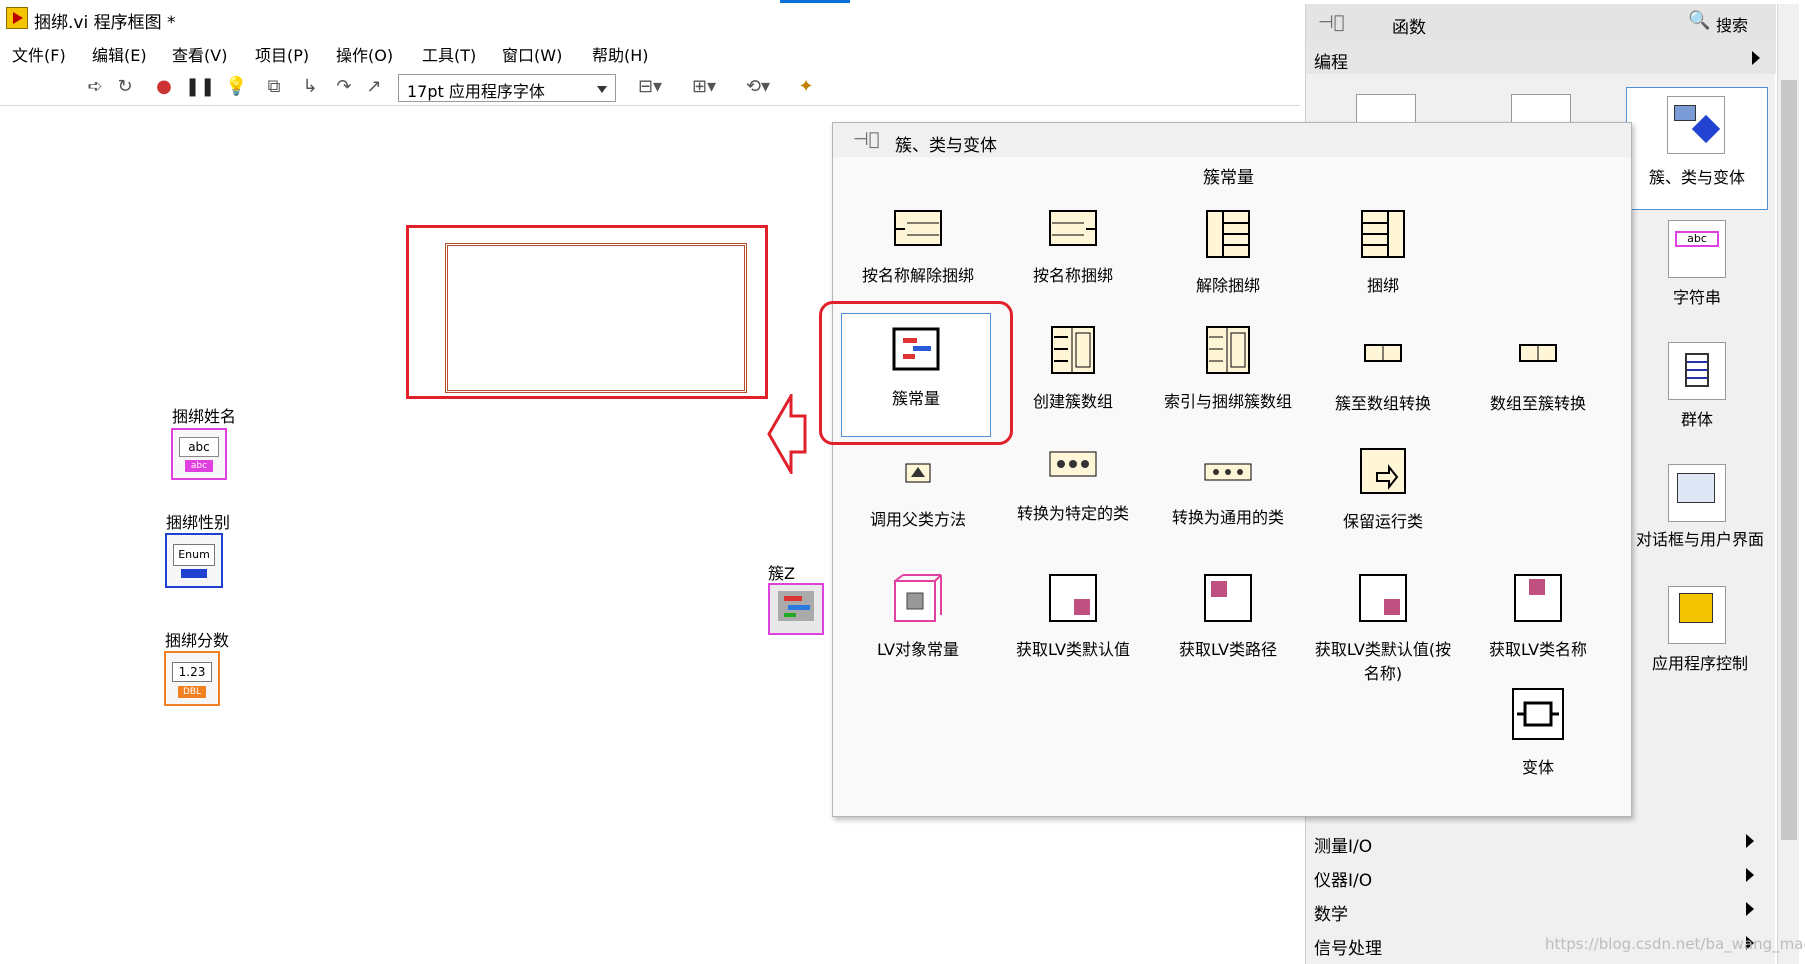 This screenshot has height=964, width=1805. What do you see at coordinates (95, 87) in the screenshot?
I see `run-arrow-icon: ➪` at bounding box center [95, 87].